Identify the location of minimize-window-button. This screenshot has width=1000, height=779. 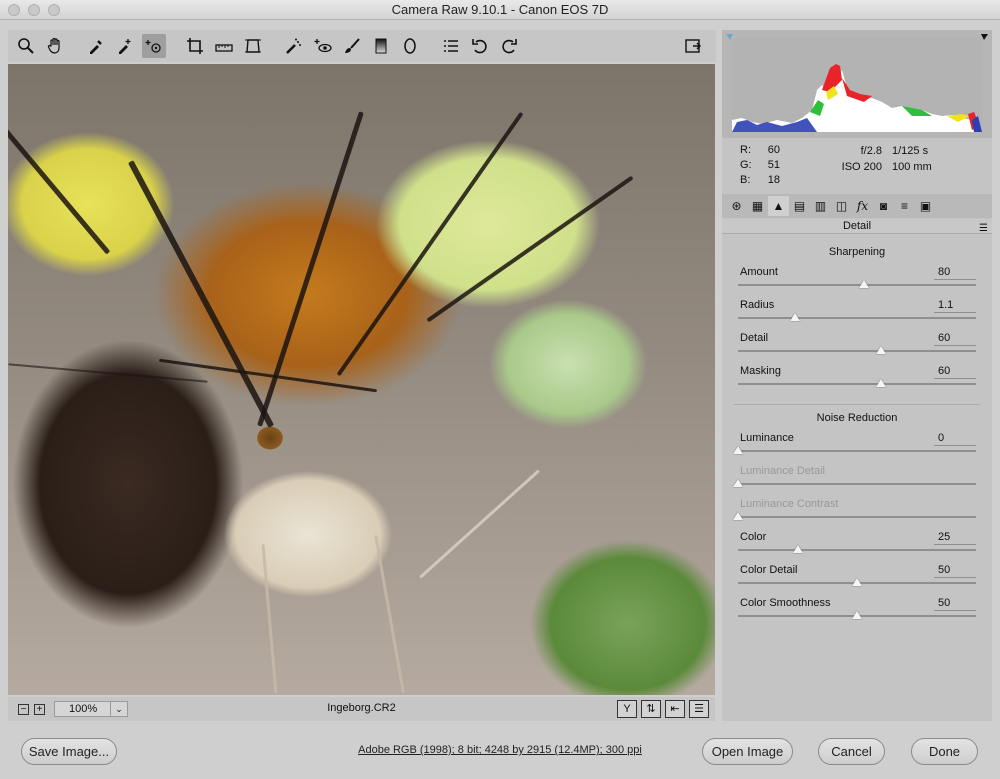
(34, 10).